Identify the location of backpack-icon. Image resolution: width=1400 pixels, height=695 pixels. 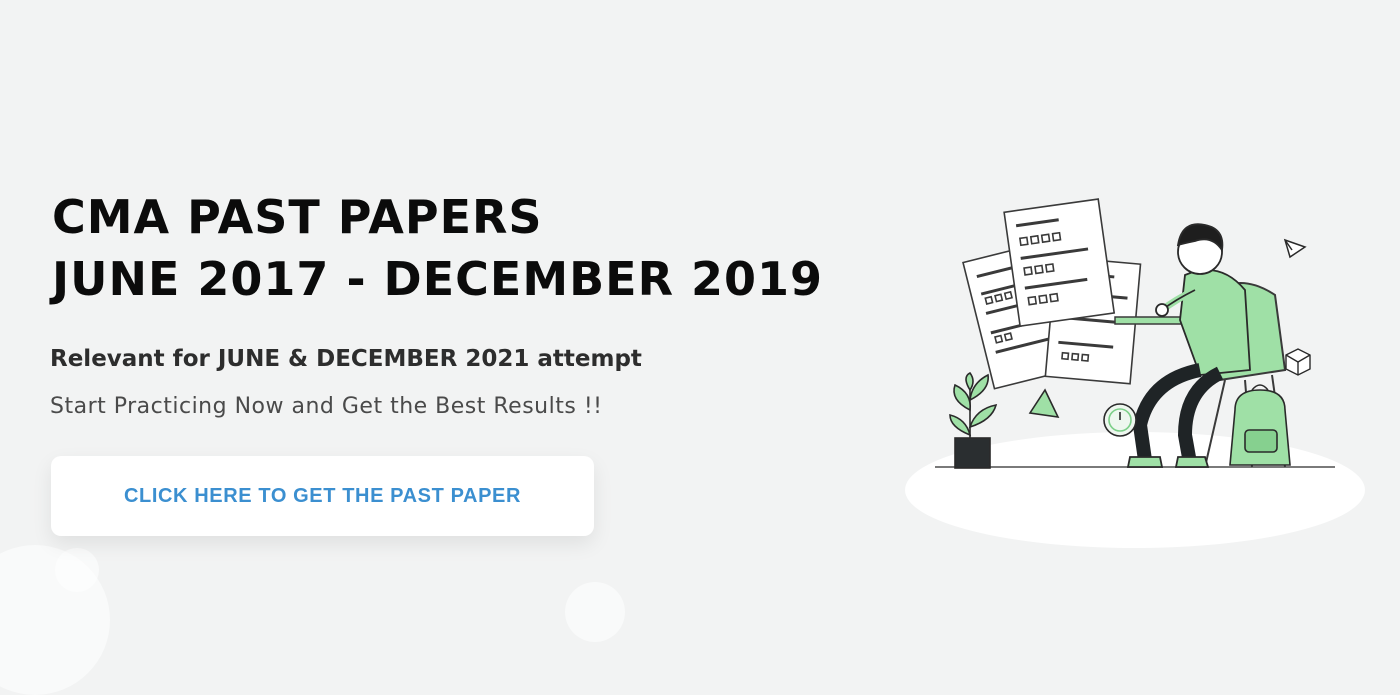
(1260, 425).